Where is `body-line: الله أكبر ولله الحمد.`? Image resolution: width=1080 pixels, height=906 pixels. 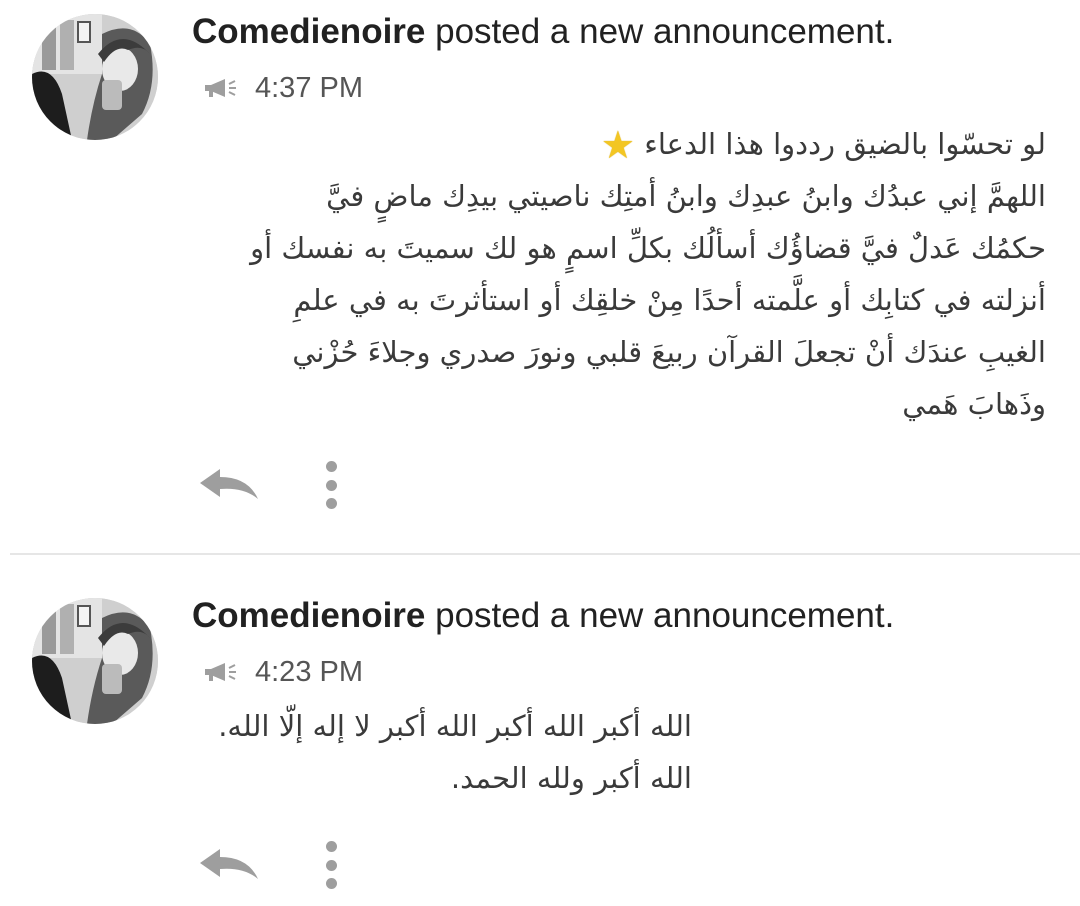 body-line: الله أكبر ولله الحمد. is located at coordinates (571, 778).